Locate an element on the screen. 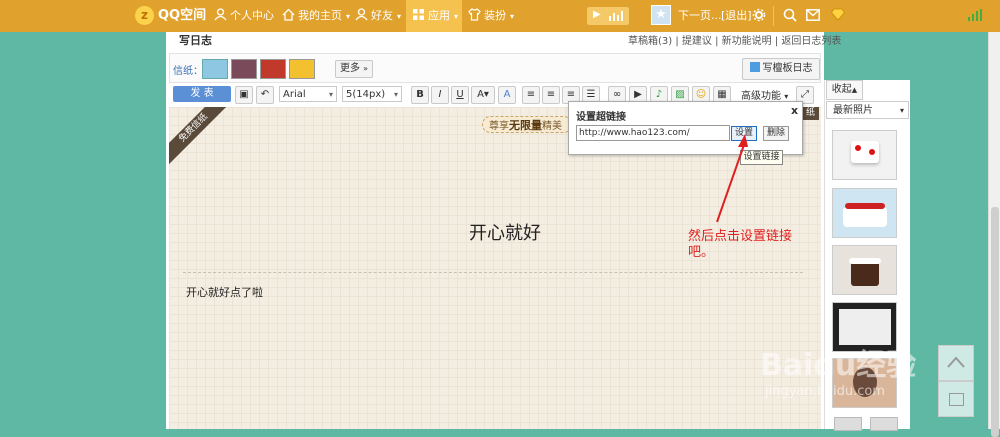  nav-friends: 好友 ▾ is located at coordinates (378, 16).